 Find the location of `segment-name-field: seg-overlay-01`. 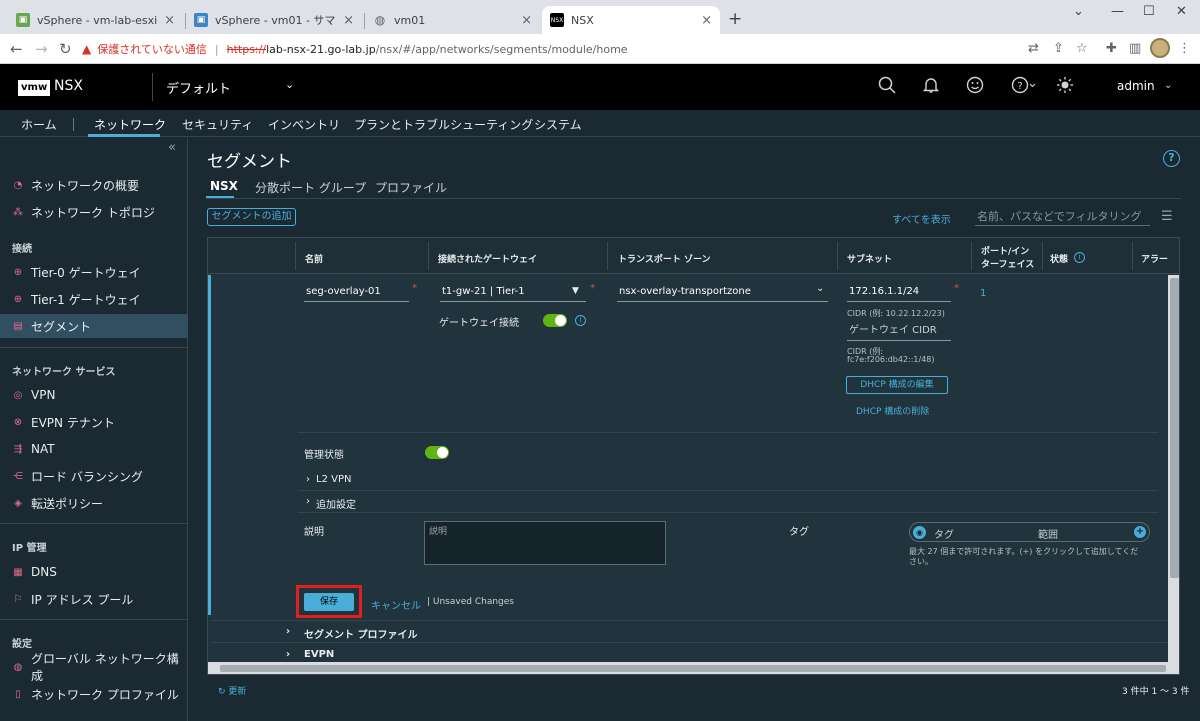

segment-name-field: seg-overlay-01 is located at coordinates (356, 293).